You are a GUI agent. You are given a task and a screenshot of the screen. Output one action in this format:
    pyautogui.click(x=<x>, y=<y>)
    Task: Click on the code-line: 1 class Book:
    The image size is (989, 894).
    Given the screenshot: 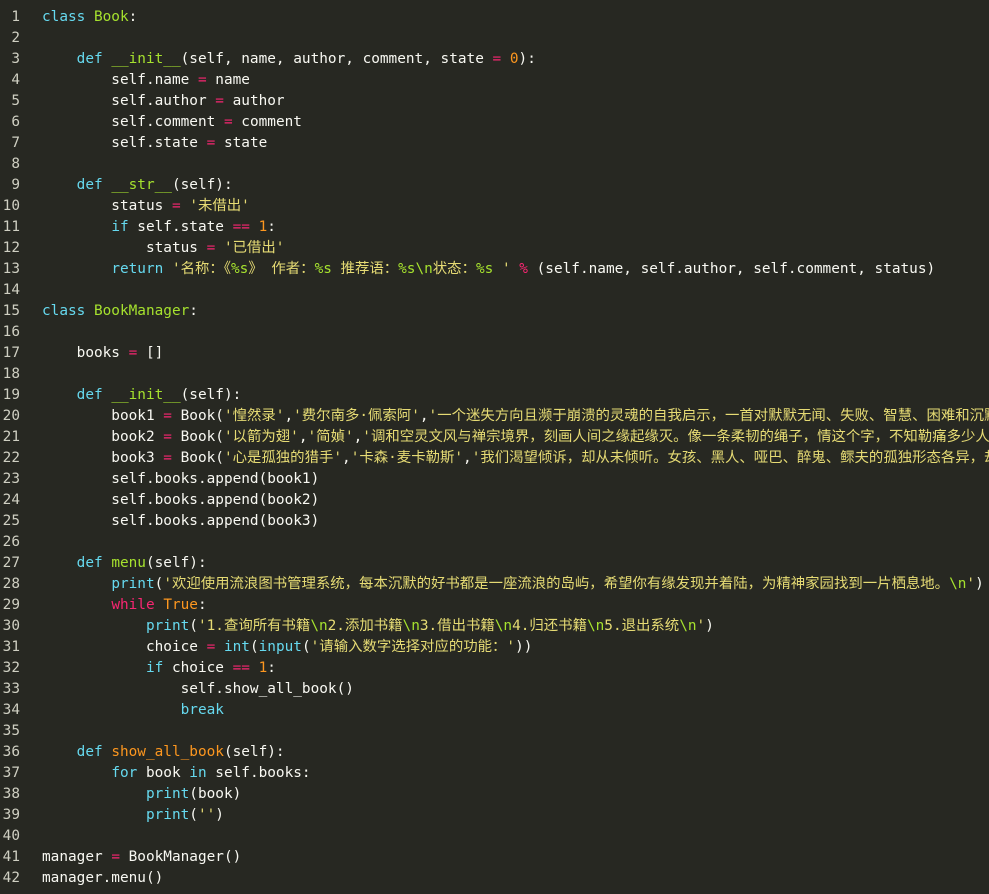 What is the action you would take?
    pyautogui.click(x=494, y=17)
    